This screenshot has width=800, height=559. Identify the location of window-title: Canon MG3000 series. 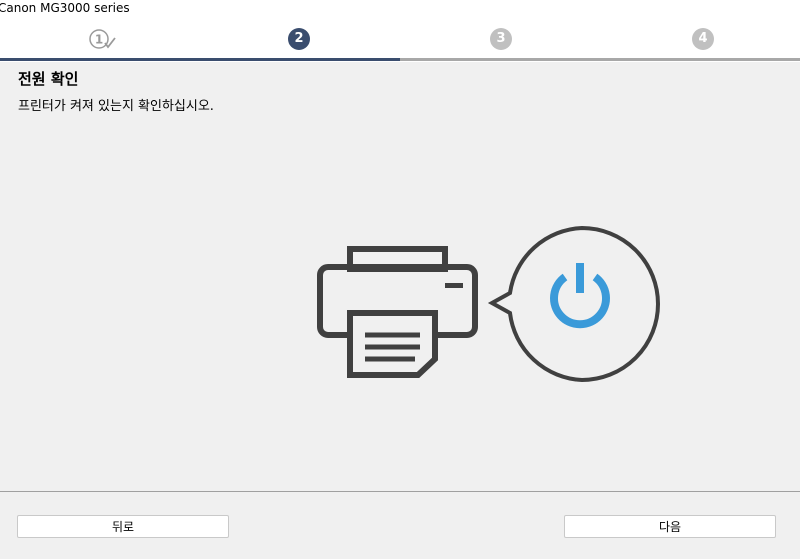
(65, 8).